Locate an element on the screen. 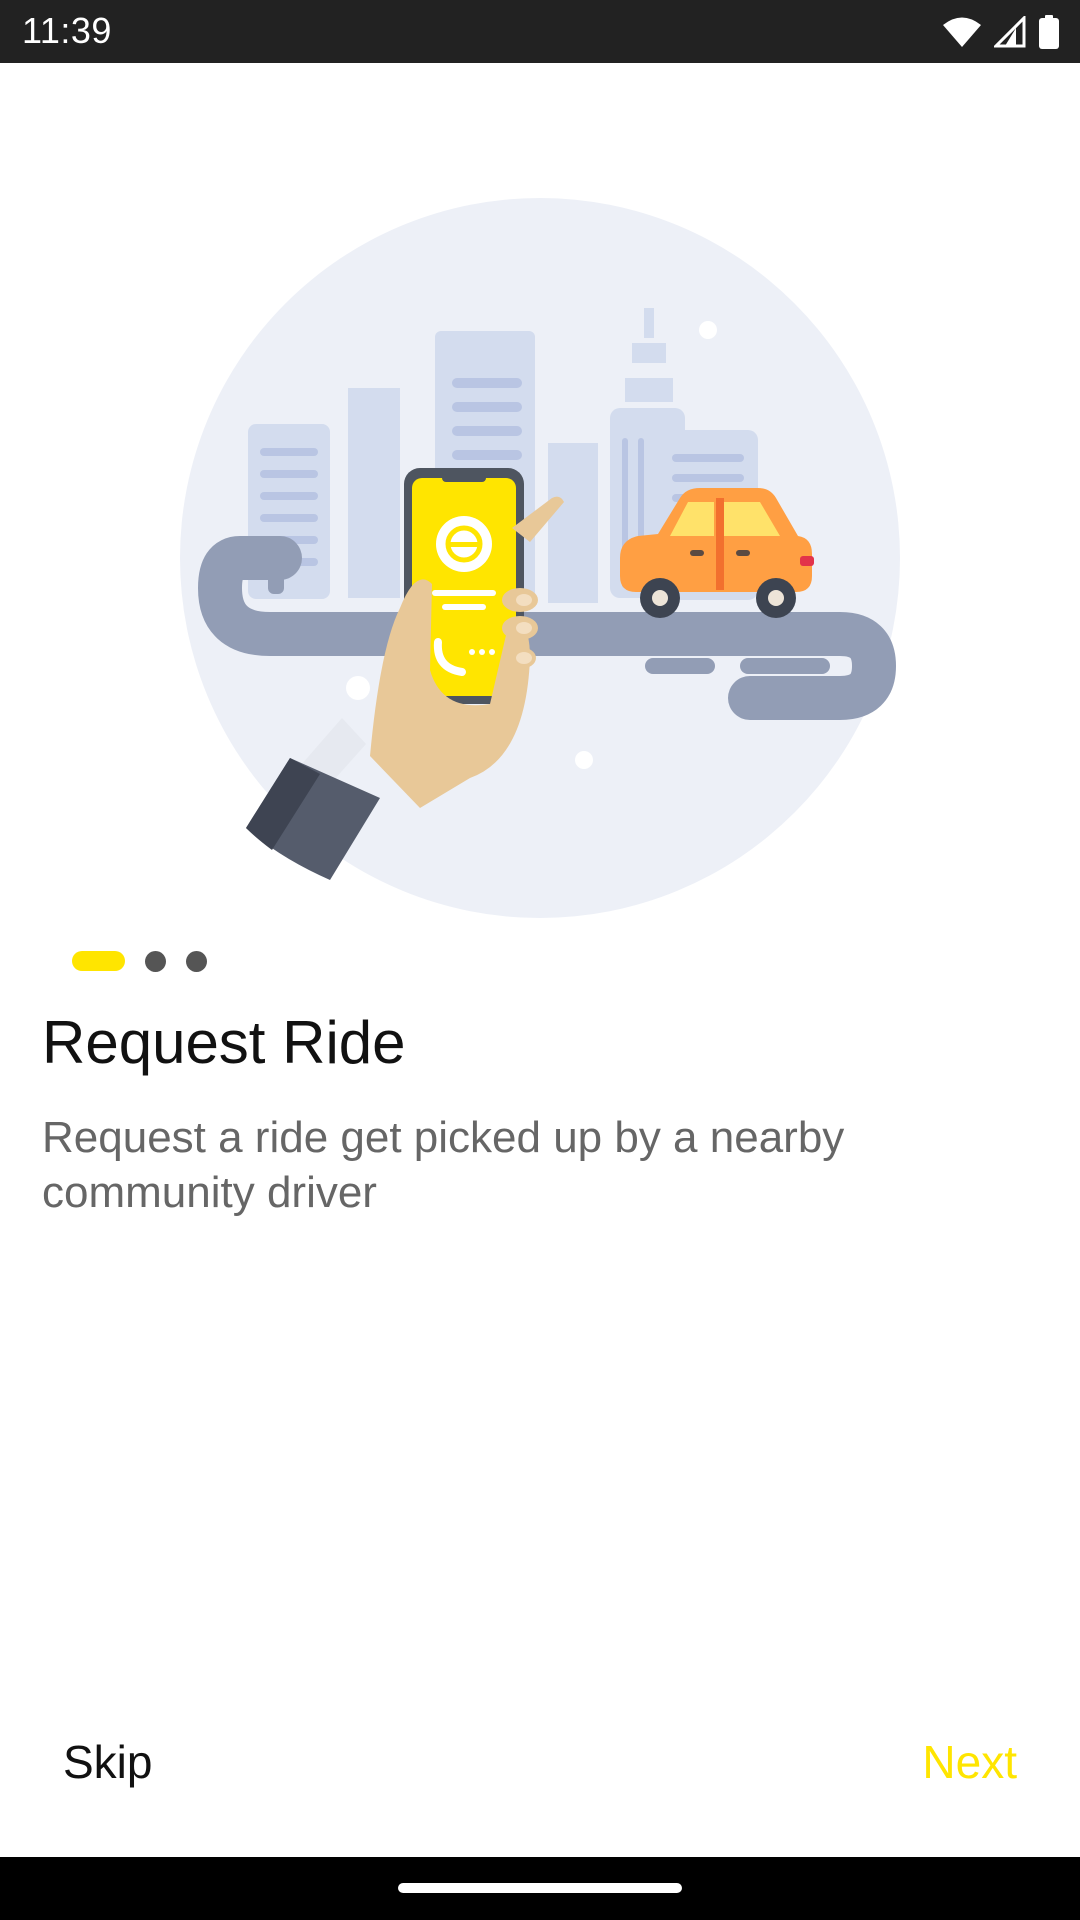 This screenshot has height=1920, width=1080. cell-signal-icon is located at coordinates (1010, 32).